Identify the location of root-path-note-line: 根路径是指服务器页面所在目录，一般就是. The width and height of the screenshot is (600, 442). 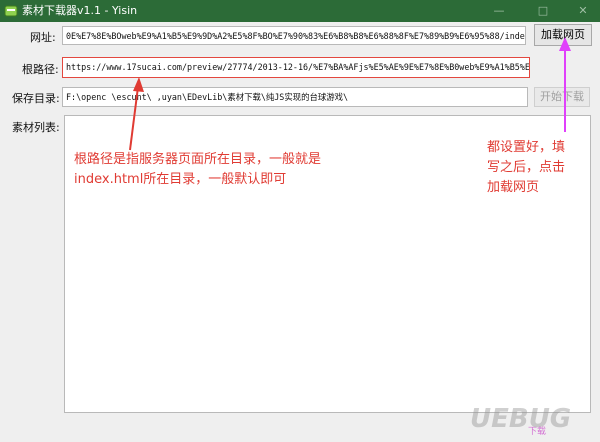
(198, 159).